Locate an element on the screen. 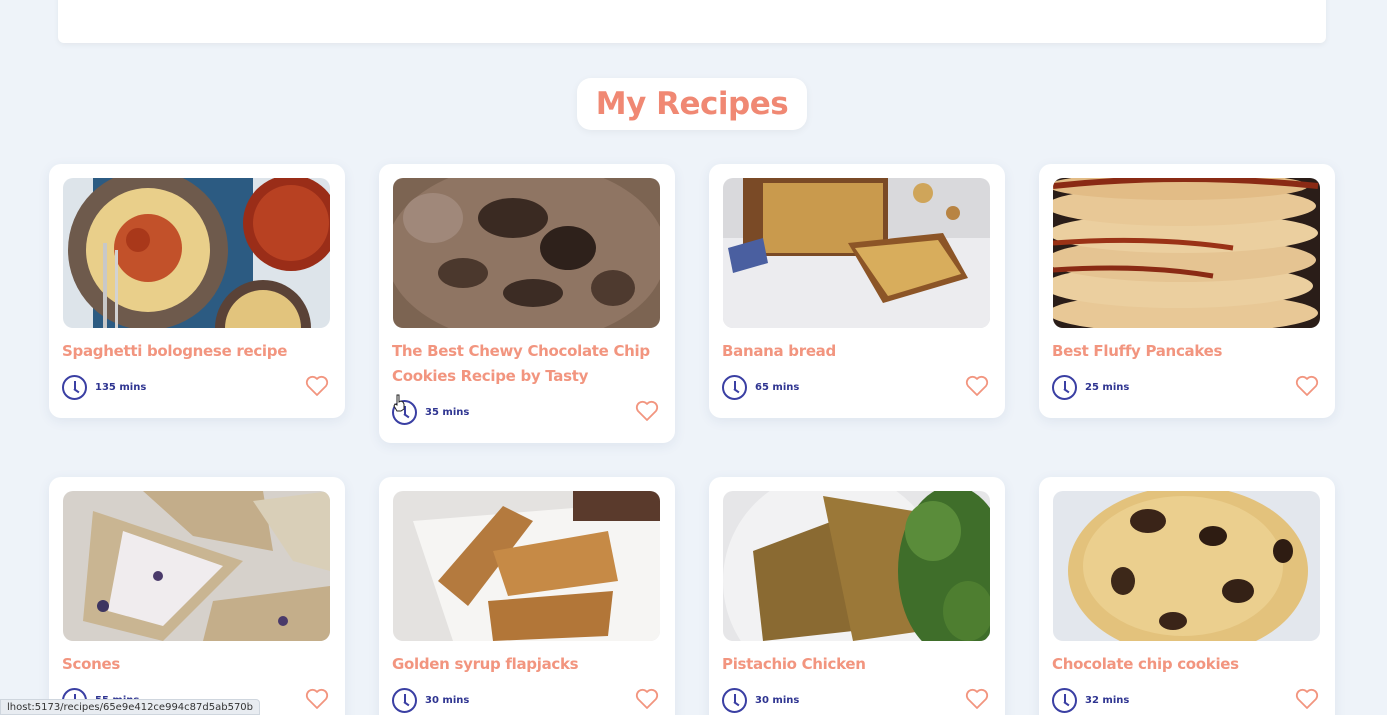 This screenshot has height=715, width=1387. recipe-title: Banana bread is located at coordinates (858, 351).